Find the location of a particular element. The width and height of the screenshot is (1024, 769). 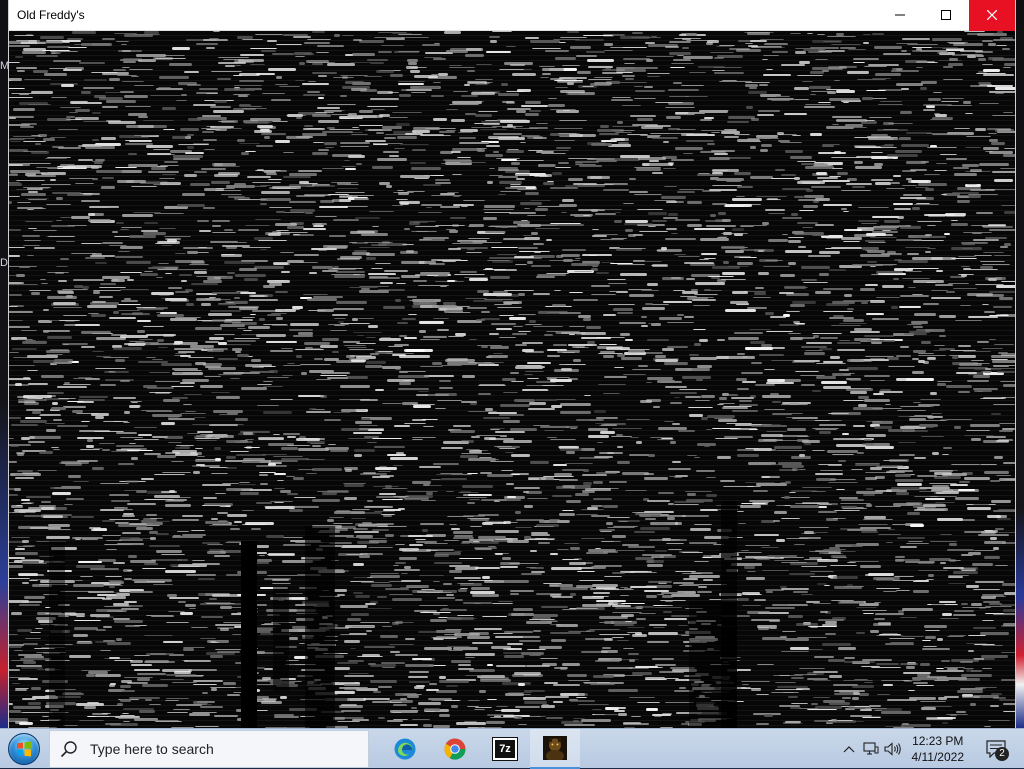

desktop-edge-glyph: M is located at coordinates (4, 66).